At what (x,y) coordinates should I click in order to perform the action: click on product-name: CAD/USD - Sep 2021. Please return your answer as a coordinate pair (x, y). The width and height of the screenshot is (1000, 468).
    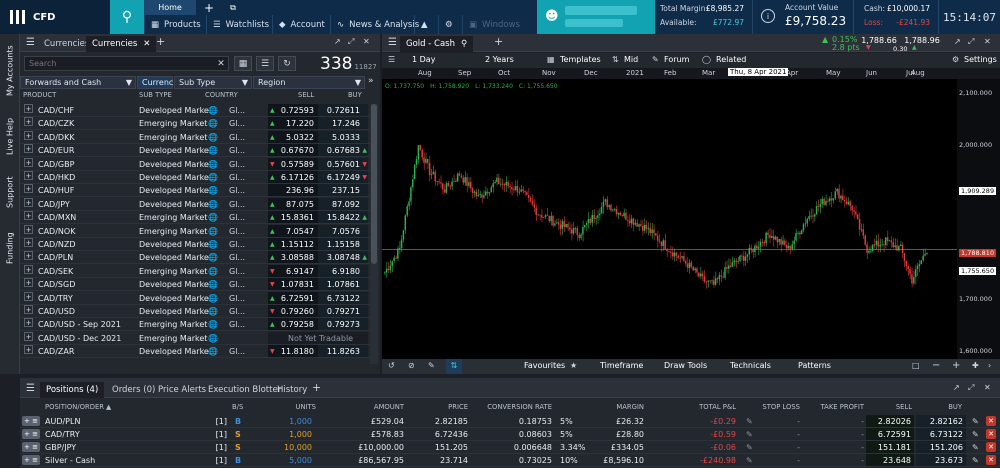
    Looking at the image, I should click on (79, 324).